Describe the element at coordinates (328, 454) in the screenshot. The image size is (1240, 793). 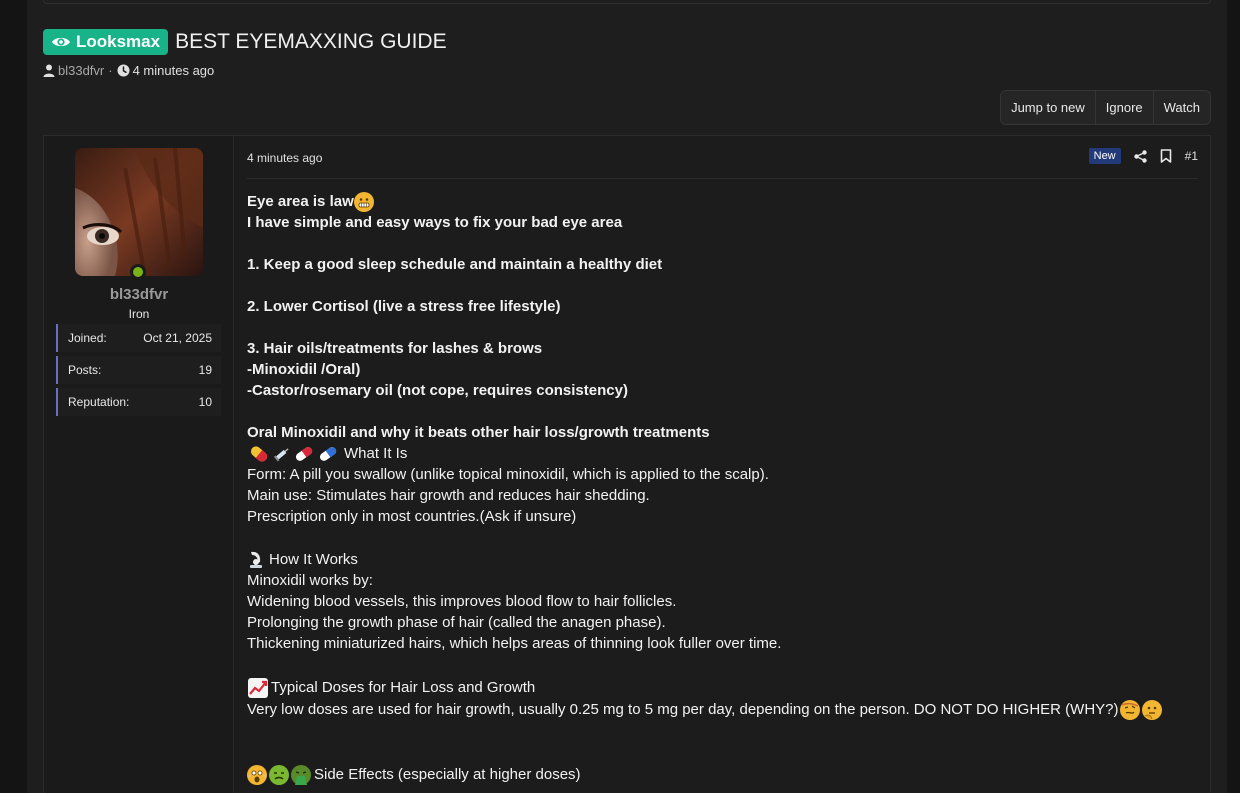
I see `blue-pill-emoji-icon` at that location.